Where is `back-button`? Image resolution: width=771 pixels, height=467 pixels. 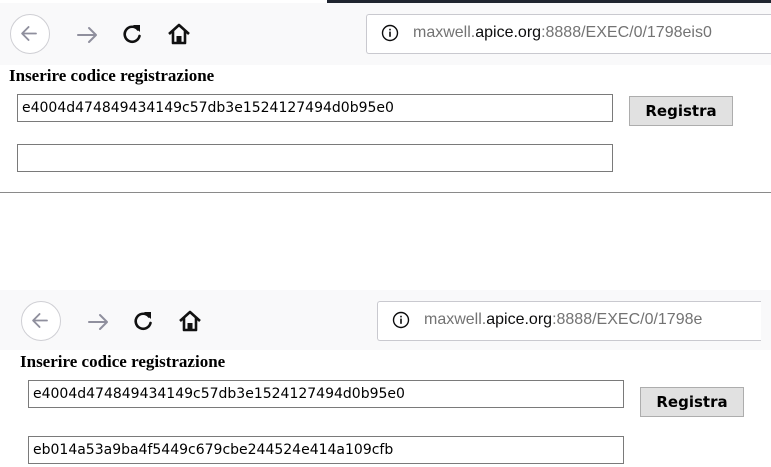
back-button is located at coordinates (30, 34).